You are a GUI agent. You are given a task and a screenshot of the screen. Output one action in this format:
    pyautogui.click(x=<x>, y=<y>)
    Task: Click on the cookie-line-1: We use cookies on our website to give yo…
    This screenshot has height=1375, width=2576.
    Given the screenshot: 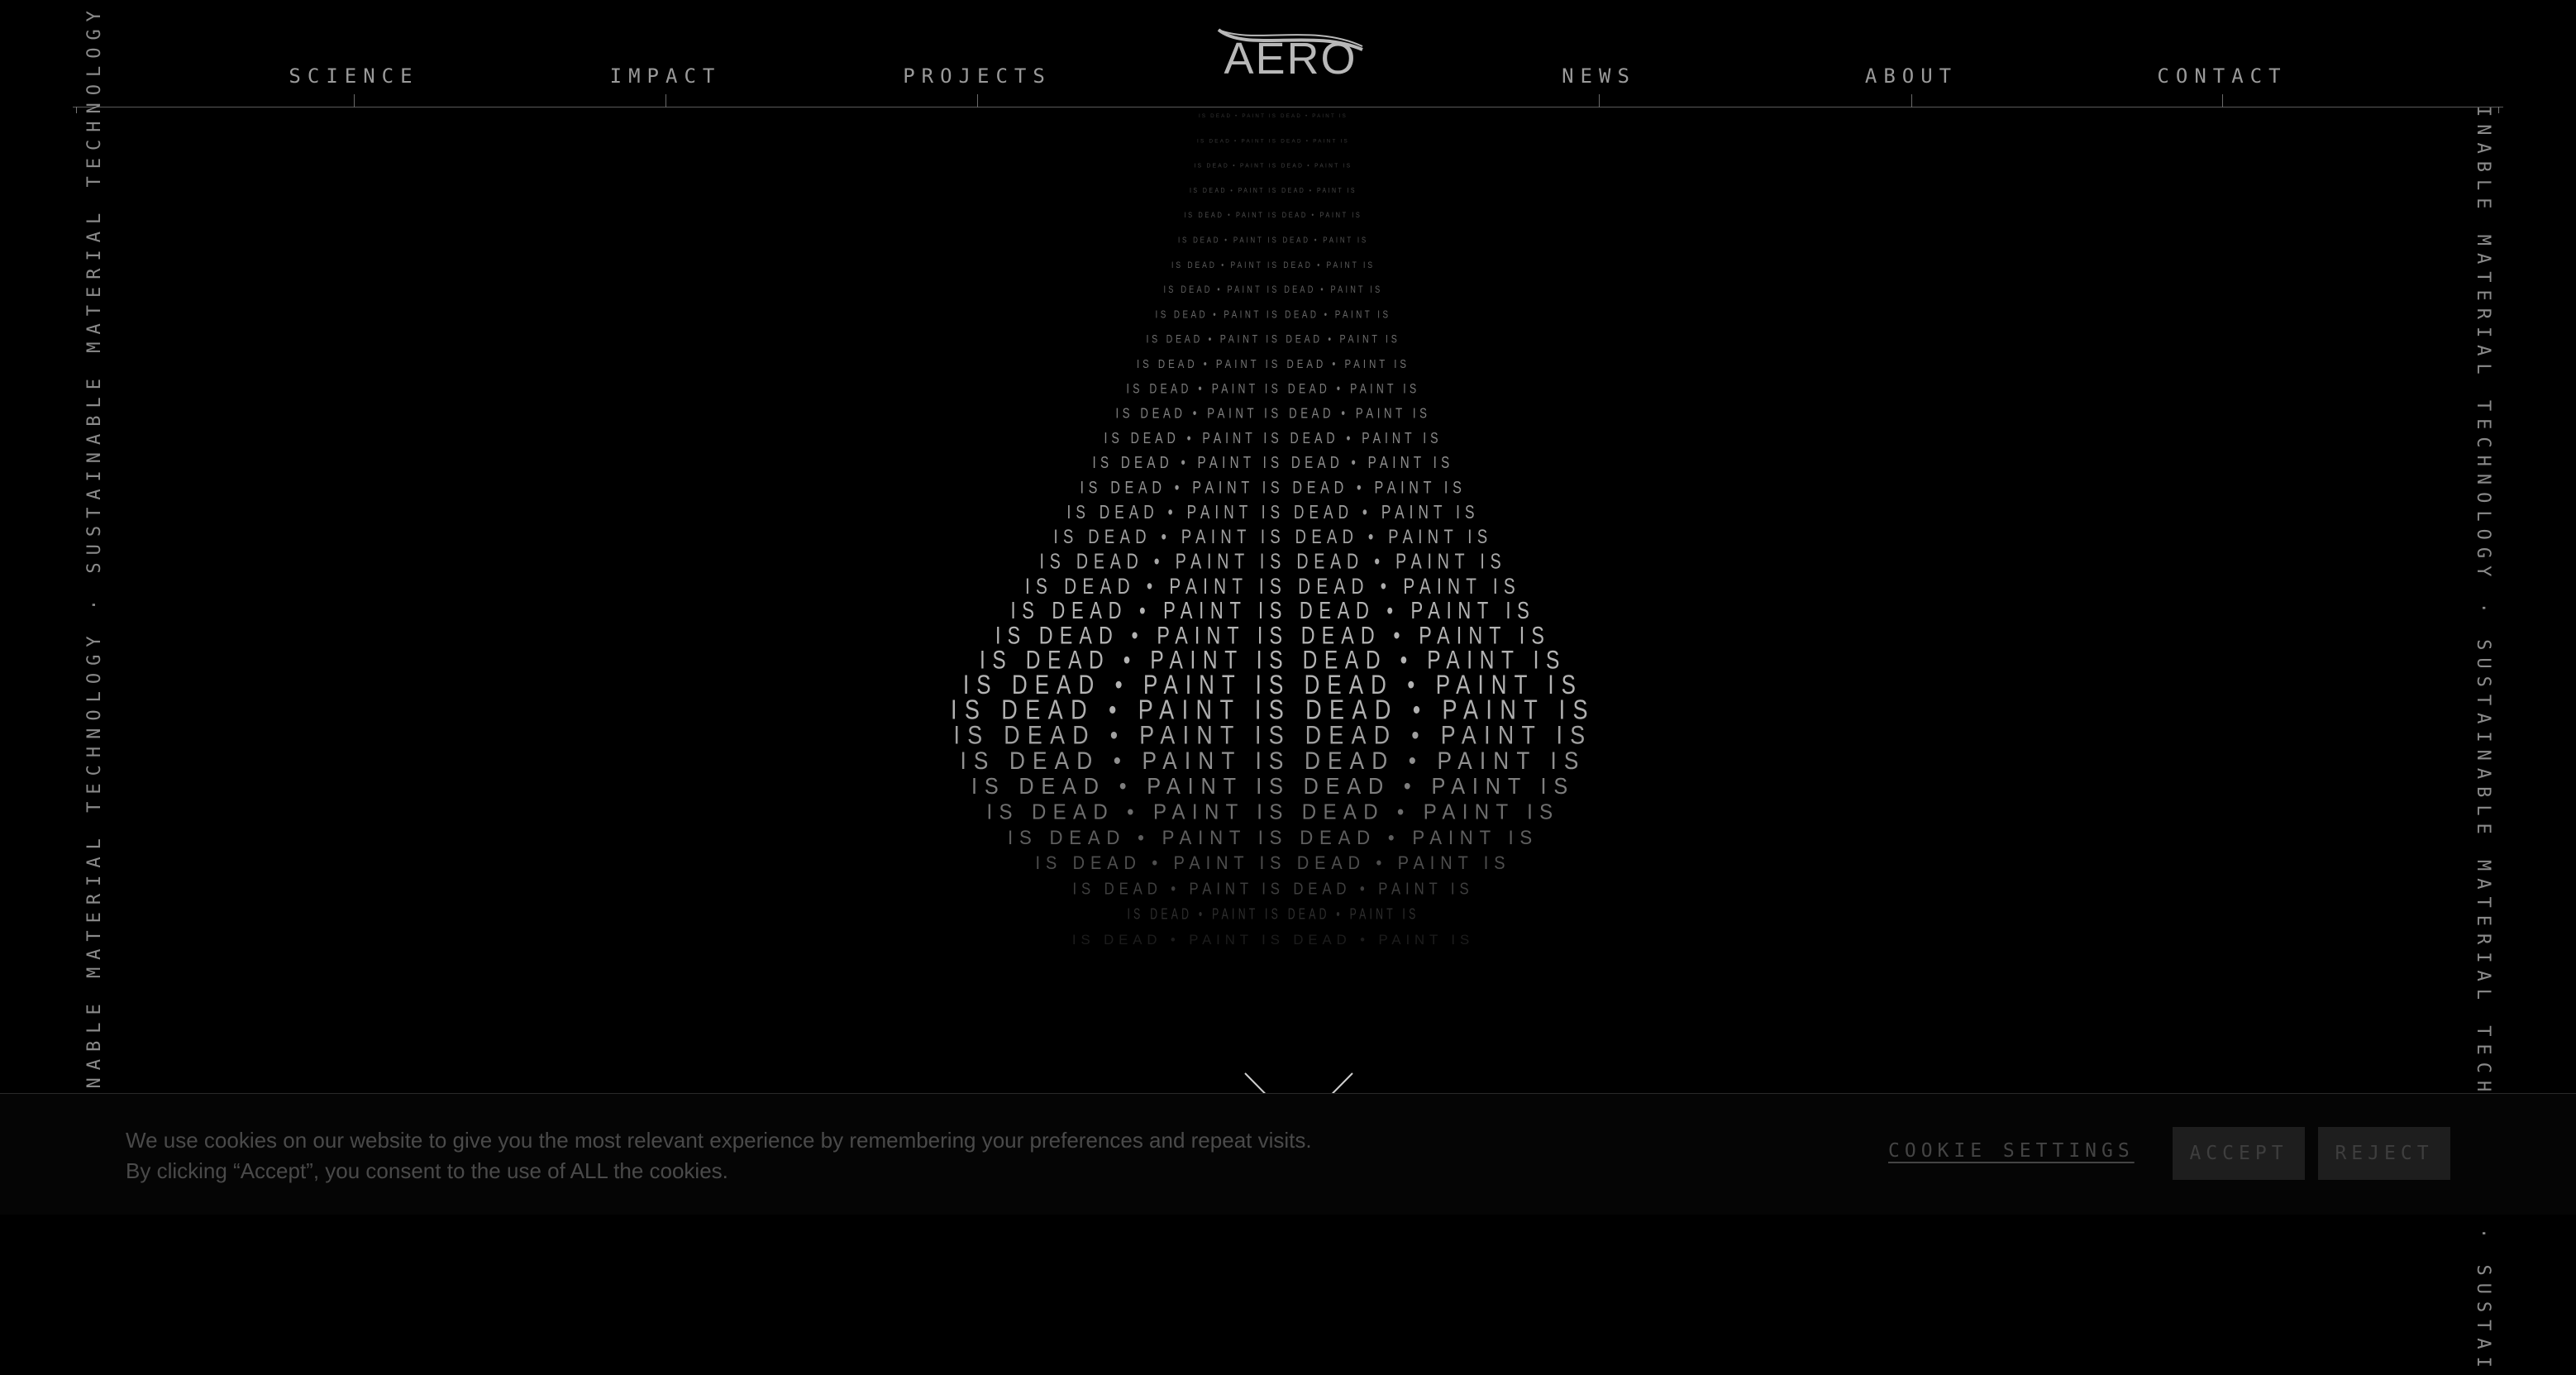 What is the action you would take?
    pyautogui.click(x=719, y=1140)
    